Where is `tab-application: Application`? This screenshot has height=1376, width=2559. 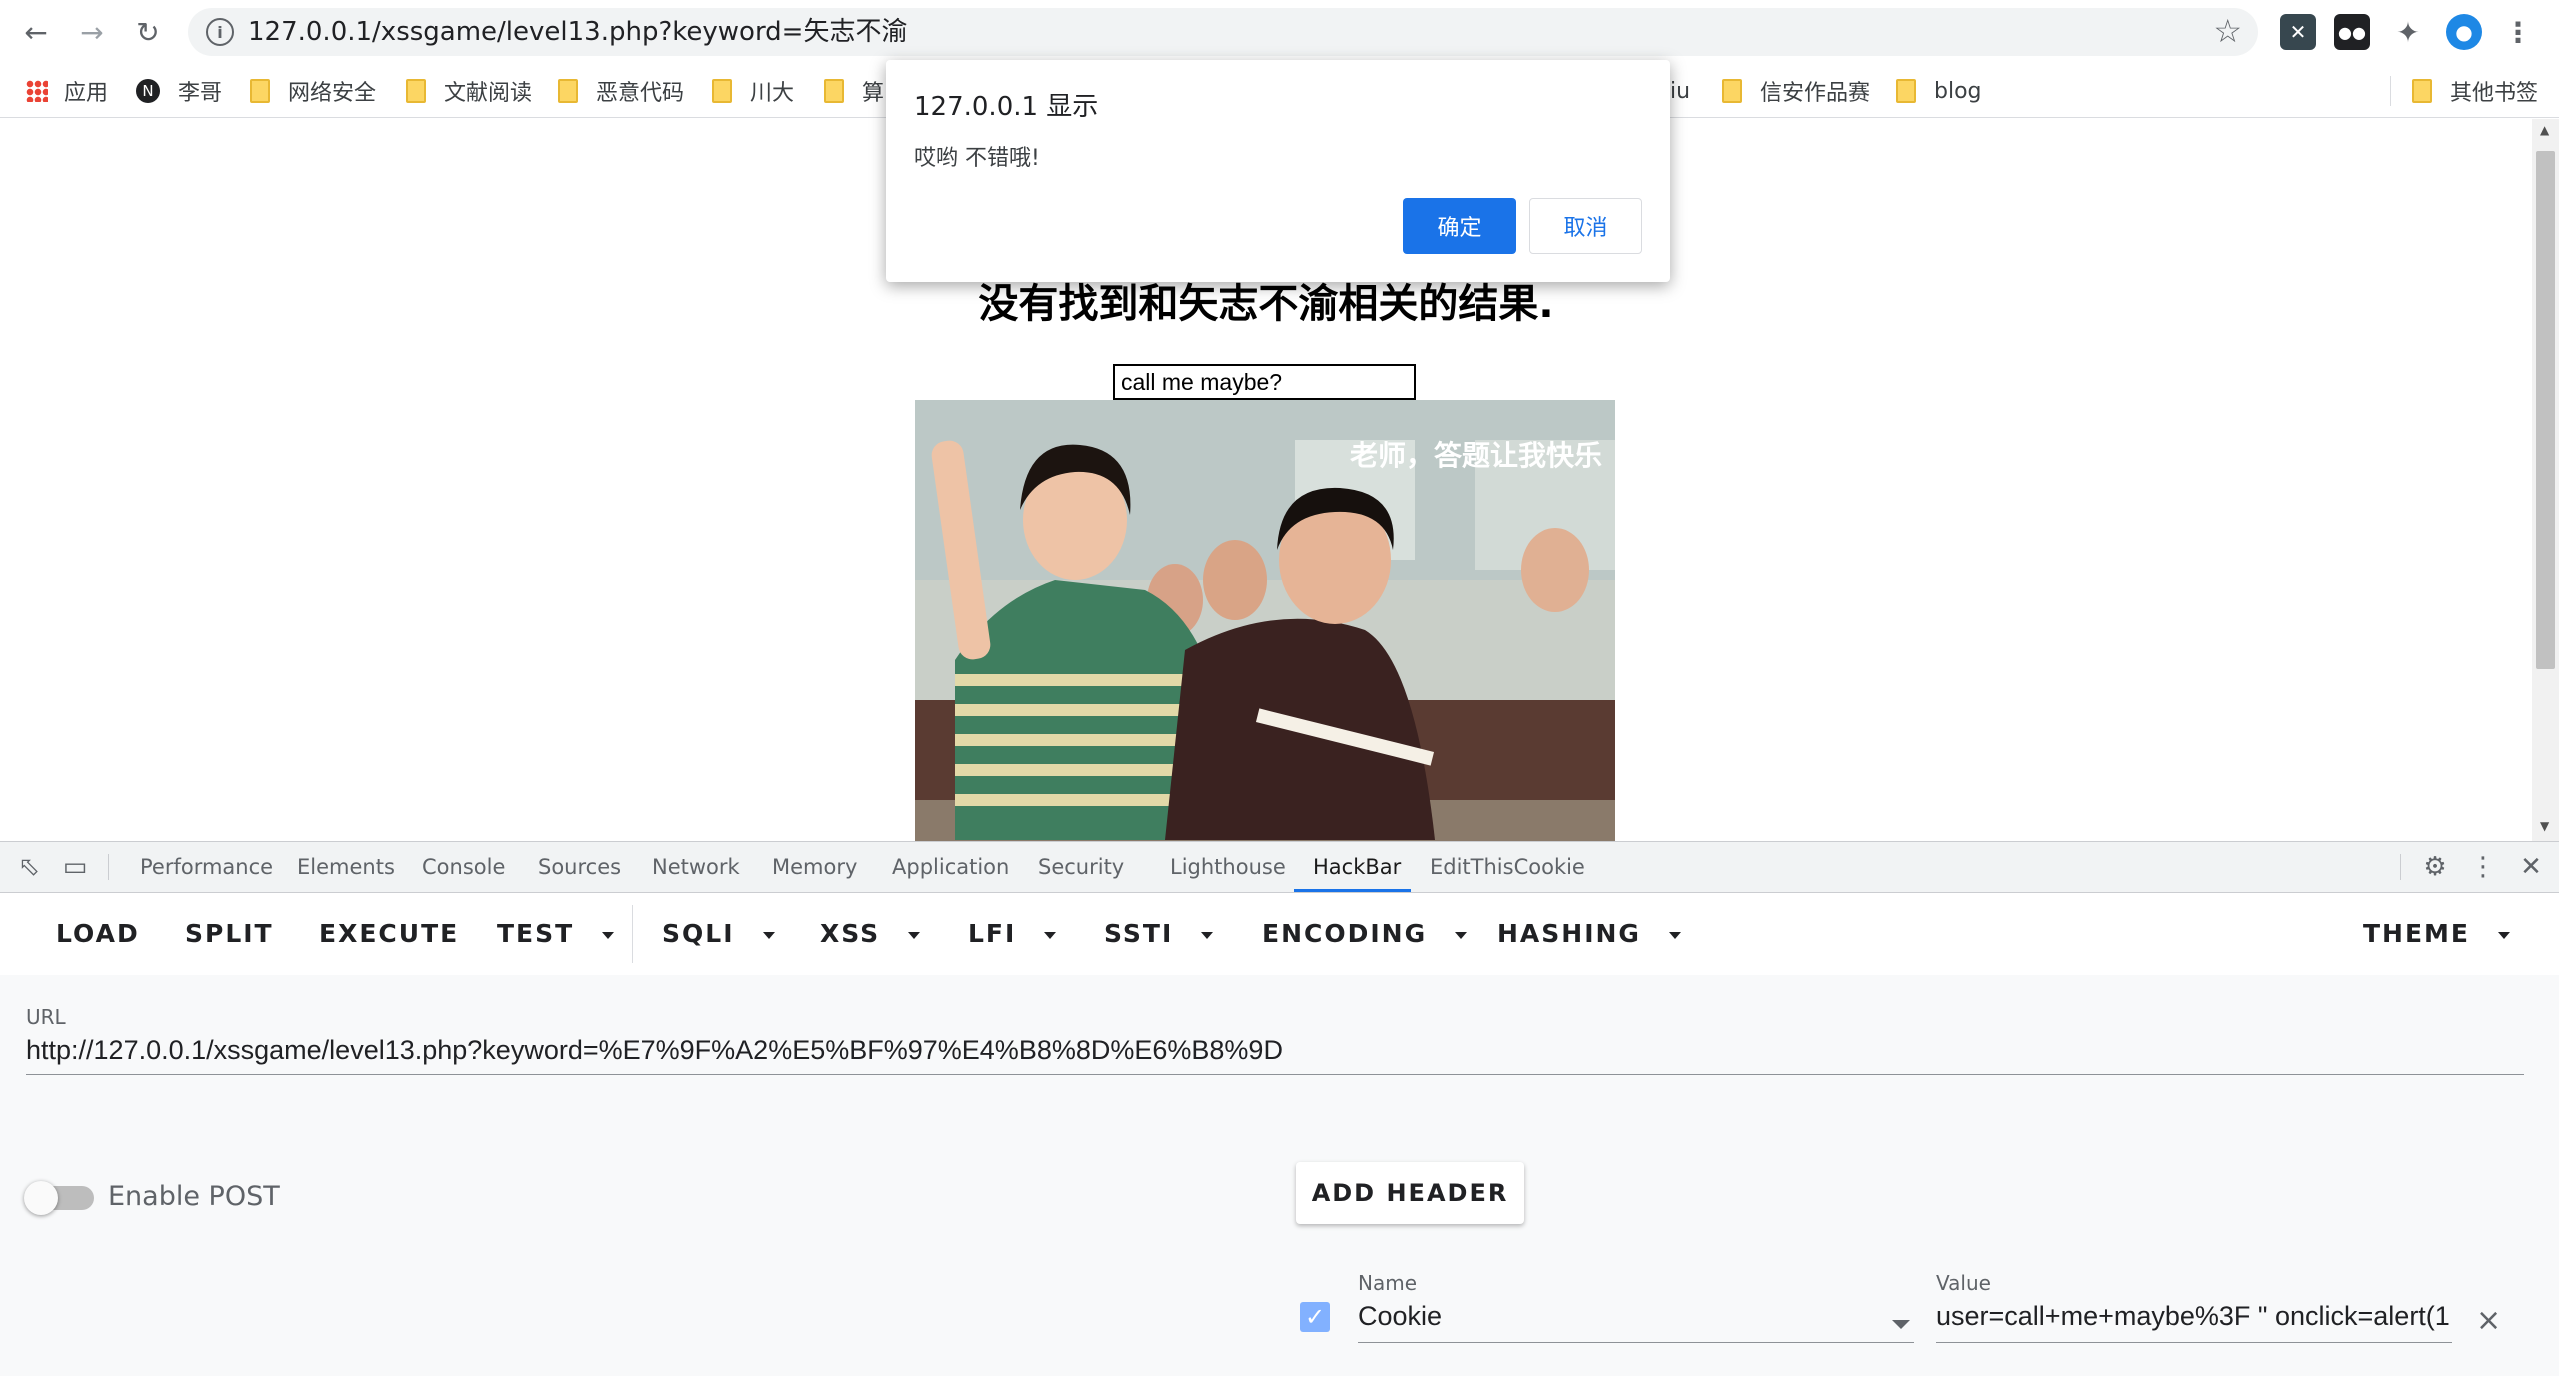
tab-application: Application is located at coordinates (950, 867).